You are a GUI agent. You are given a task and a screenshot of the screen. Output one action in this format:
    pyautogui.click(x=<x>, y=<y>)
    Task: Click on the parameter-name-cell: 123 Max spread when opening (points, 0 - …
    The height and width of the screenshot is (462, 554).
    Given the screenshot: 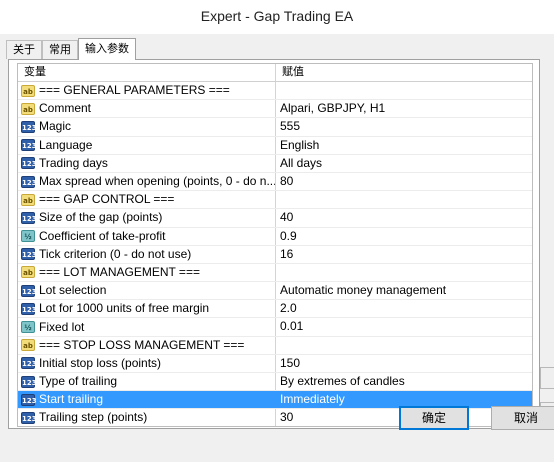 What is the action you would take?
    pyautogui.click(x=147, y=181)
    